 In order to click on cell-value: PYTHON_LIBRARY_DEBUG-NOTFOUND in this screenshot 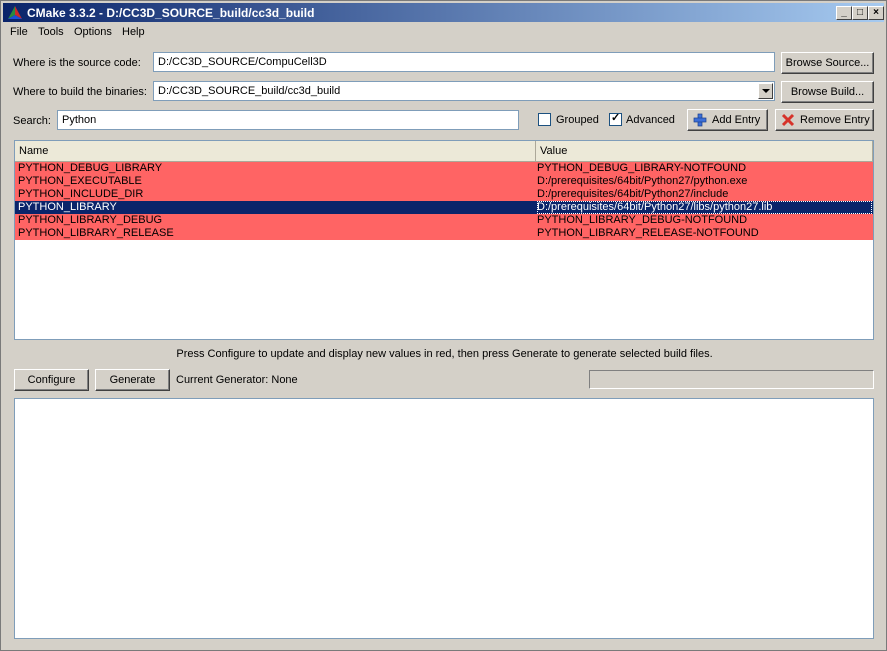, I will do `click(642, 220)`.